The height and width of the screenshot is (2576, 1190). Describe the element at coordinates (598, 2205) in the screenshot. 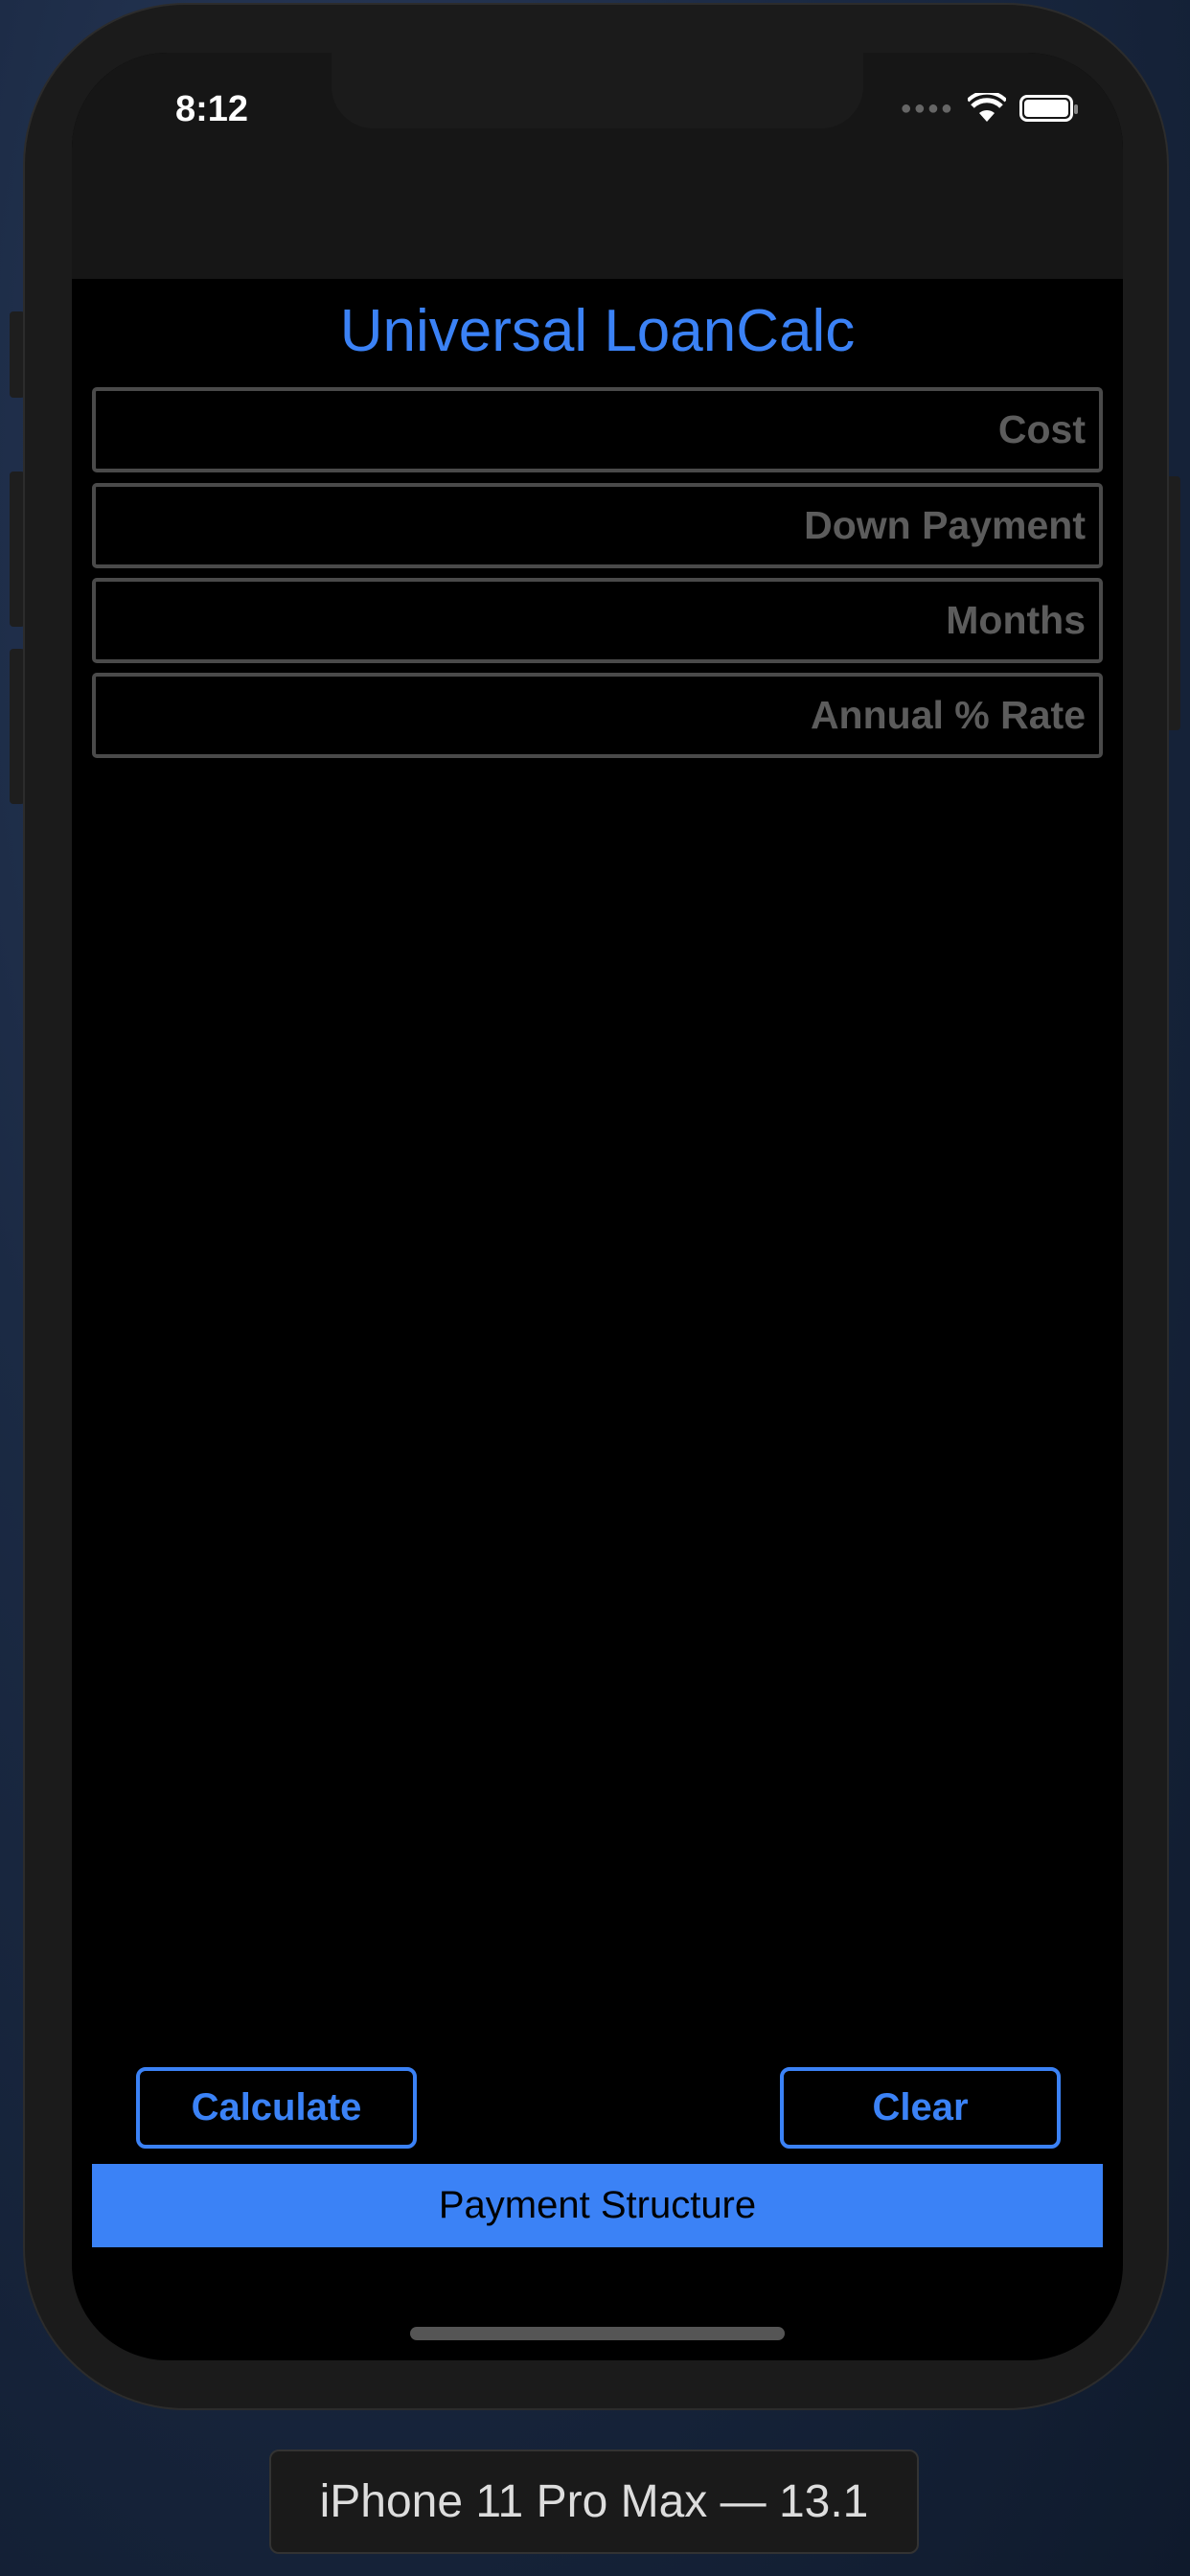

I see `payment-structure-button: Payment Structure` at that location.